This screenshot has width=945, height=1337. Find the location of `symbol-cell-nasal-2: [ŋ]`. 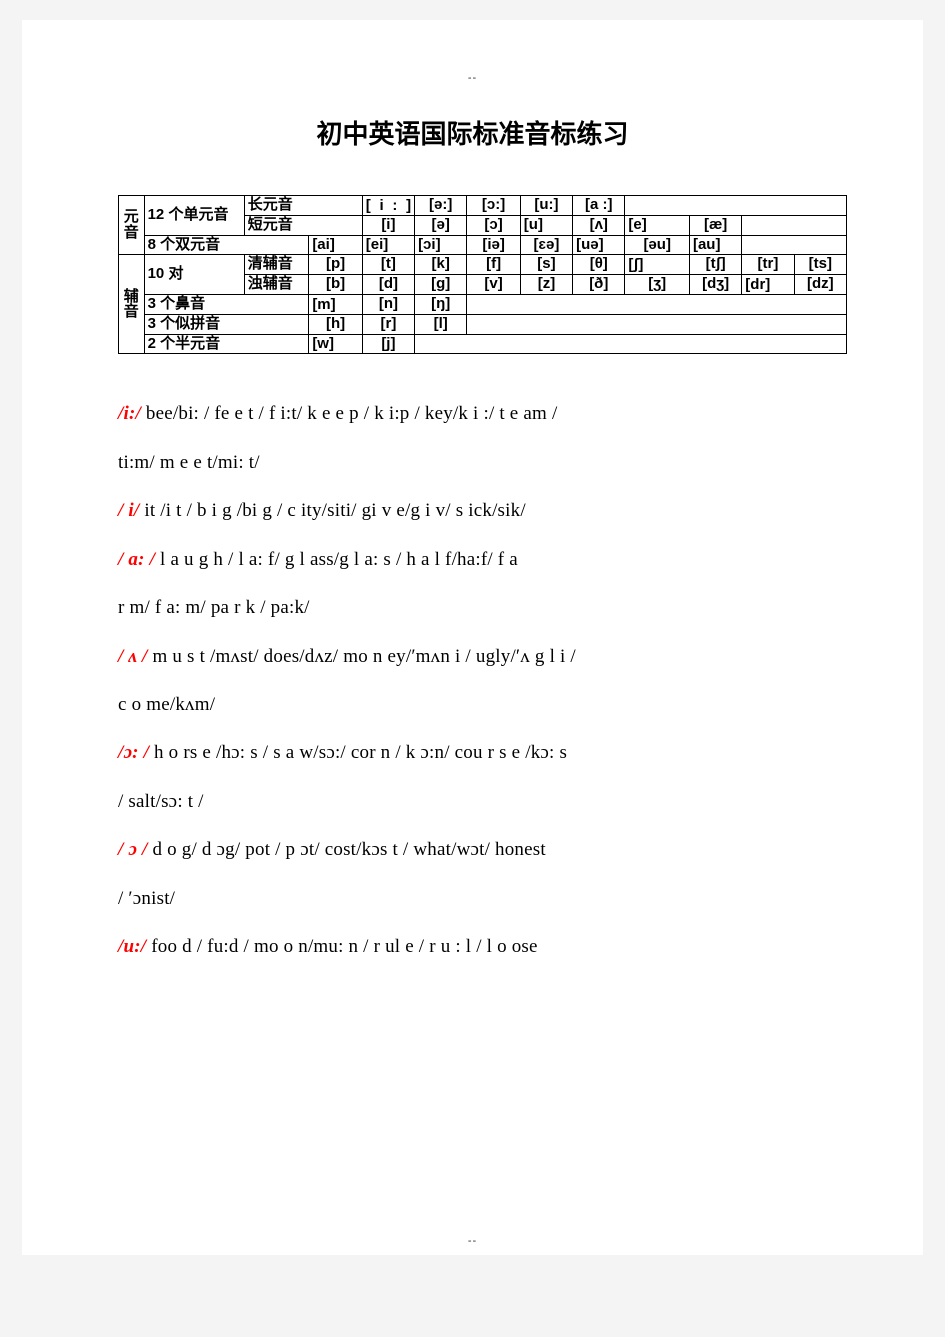

symbol-cell-nasal-2: [ŋ] is located at coordinates (441, 304).